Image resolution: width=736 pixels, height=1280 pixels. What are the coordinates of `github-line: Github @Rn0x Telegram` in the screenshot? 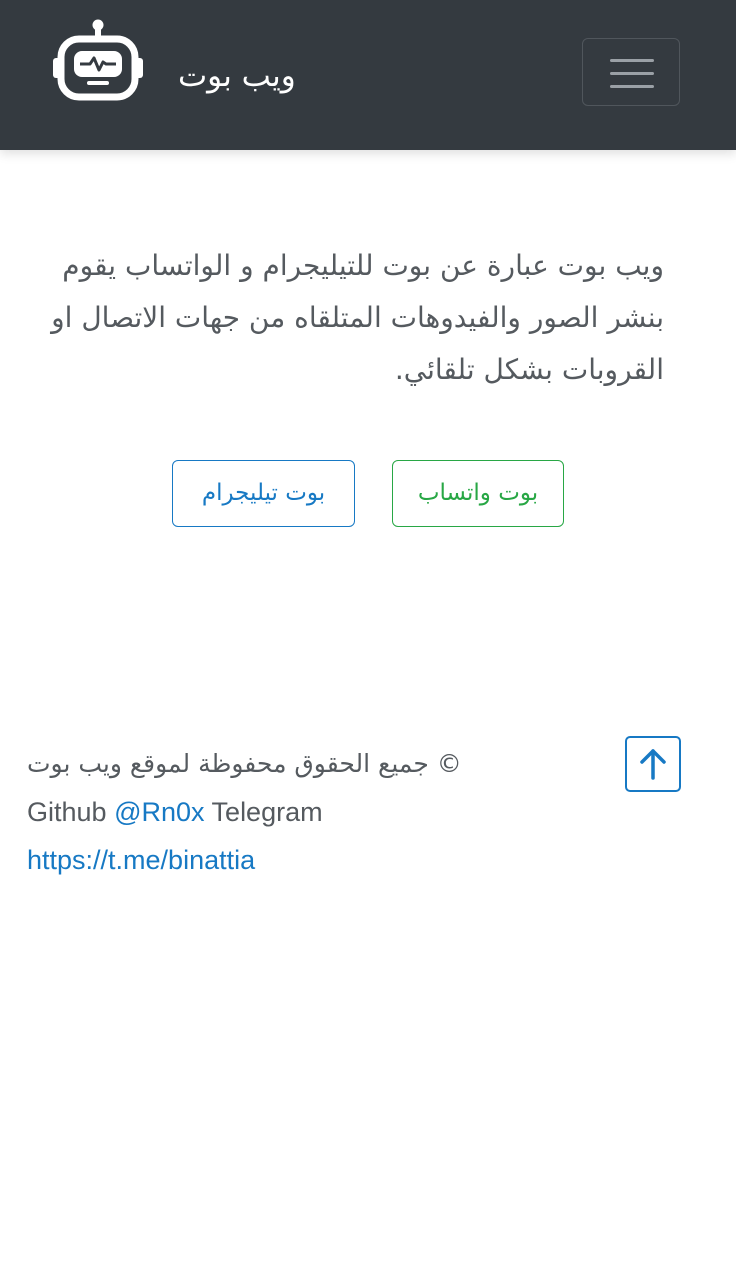 It's located at (307, 812).